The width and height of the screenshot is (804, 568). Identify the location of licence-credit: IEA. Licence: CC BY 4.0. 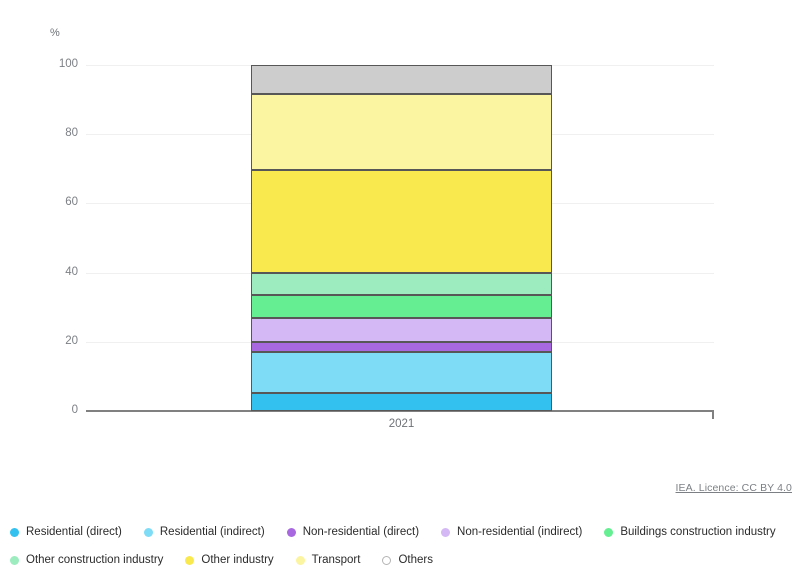
(734, 488).